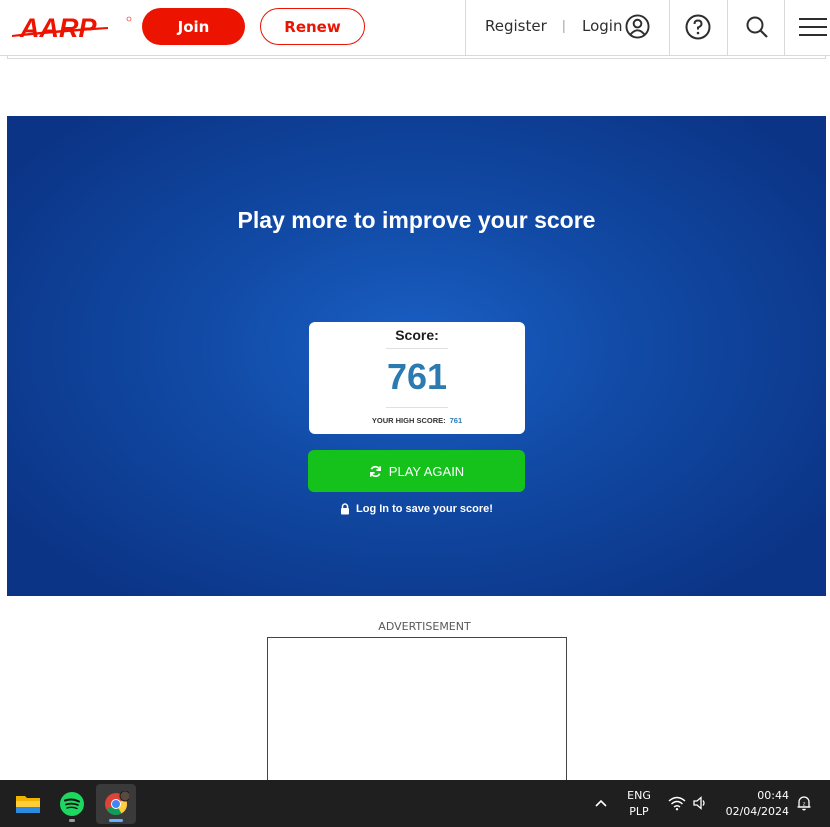 The width and height of the screenshot is (830, 827). I want to click on language-indicator: ENG PLP, so click(639, 804).